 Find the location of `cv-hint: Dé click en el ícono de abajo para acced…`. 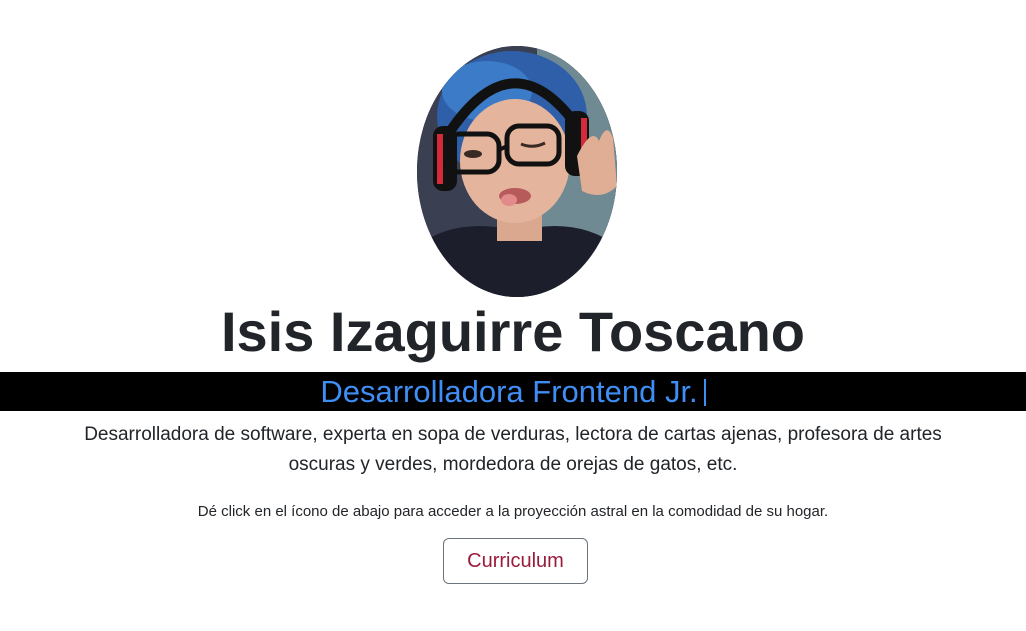

cv-hint: Dé click en el ícono de abajo para acced… is located at coordinates (513, 511).